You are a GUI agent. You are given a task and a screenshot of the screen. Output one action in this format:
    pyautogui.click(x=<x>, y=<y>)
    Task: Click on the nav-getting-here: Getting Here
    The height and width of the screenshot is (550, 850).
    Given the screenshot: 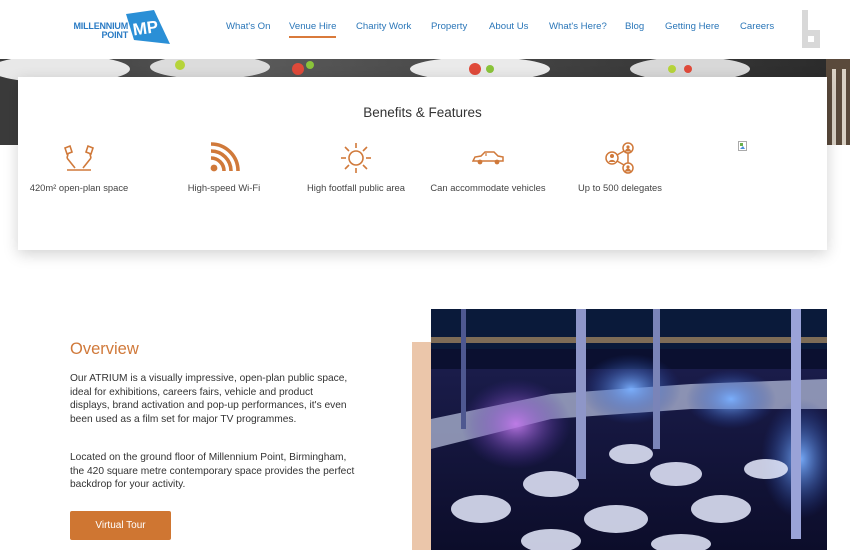 What is the action you would take?
    pyautogui.click(x=692, y=28)
    